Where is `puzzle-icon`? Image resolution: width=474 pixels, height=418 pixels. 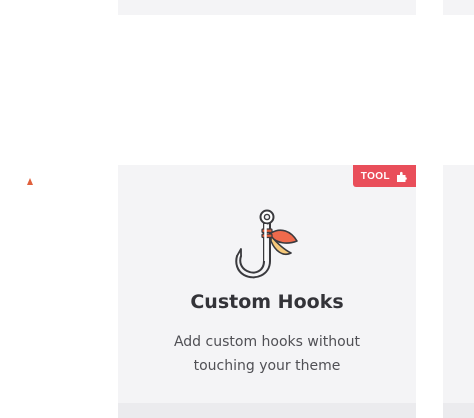 puzzle-icon is located at coordinates (402, 176).